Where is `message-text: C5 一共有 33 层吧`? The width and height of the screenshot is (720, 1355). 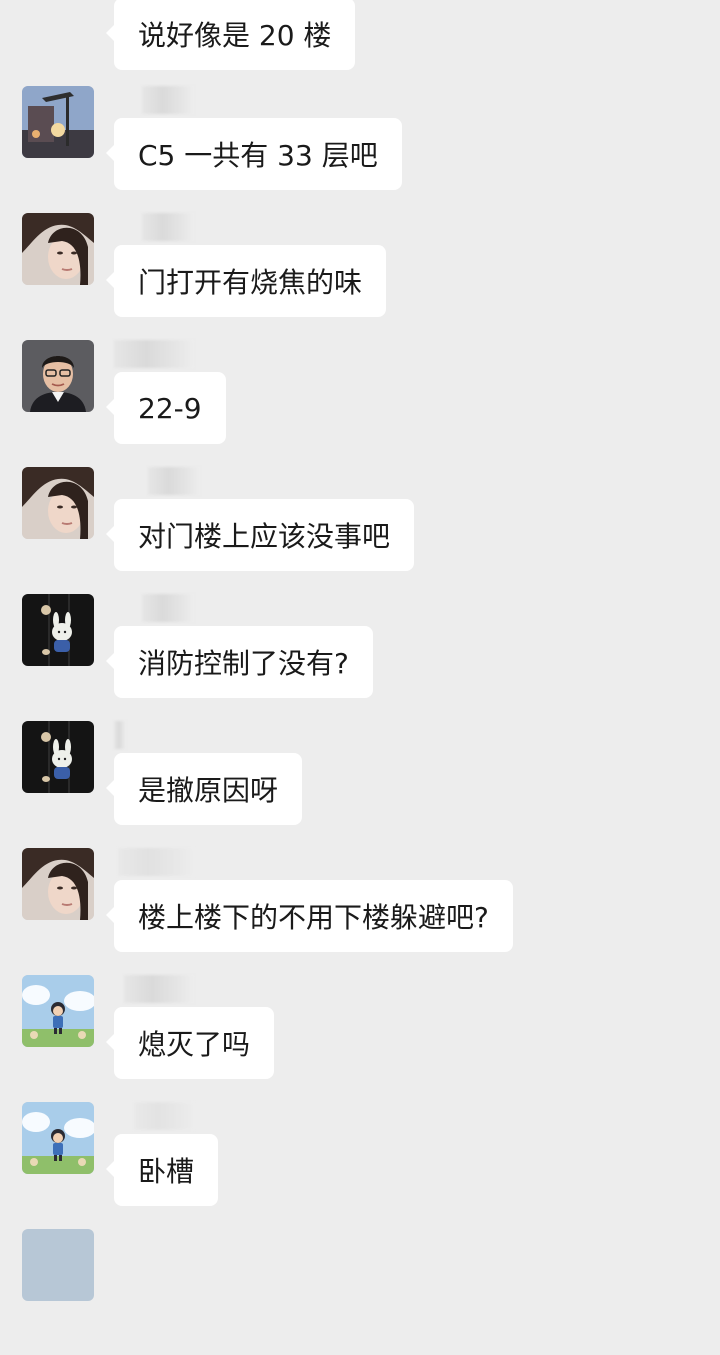
message-text: C5 一共有 33 层吧 is located at coordinates (258, 155).